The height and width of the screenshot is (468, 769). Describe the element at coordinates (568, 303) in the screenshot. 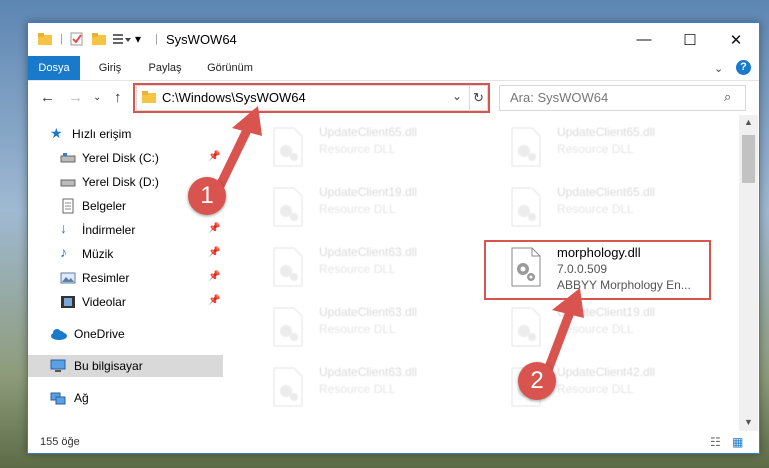

I see `arrow-two-head` at that location.